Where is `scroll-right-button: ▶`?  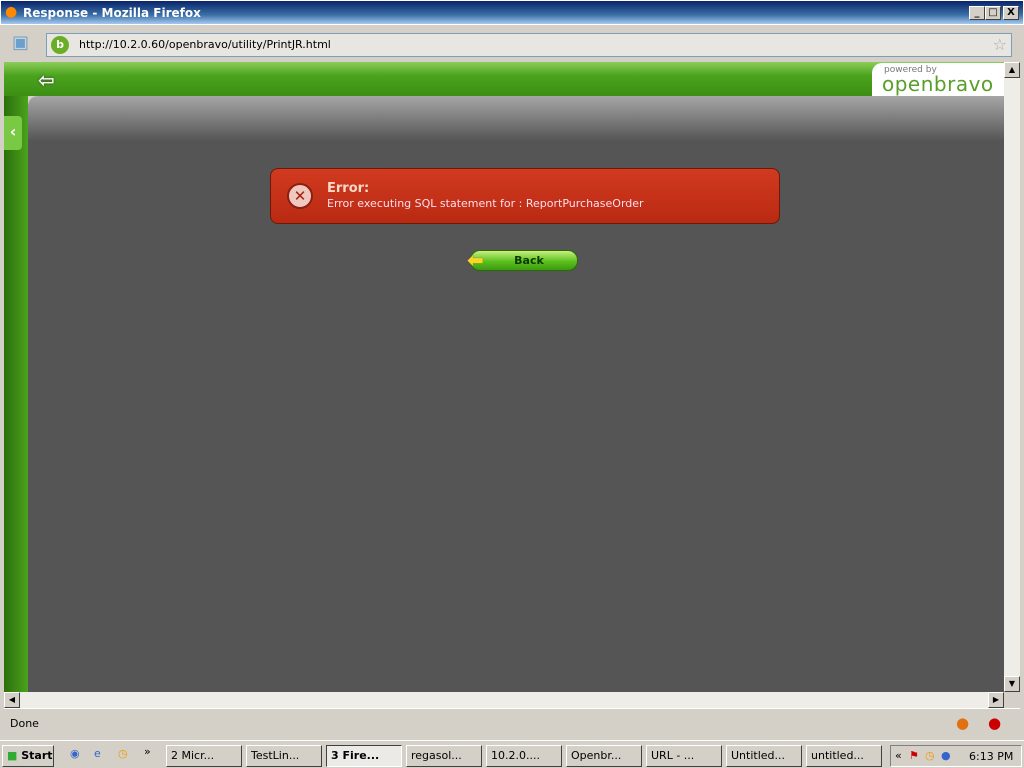
scroll-right-button: ▶ is located at coordinates (996, 700).